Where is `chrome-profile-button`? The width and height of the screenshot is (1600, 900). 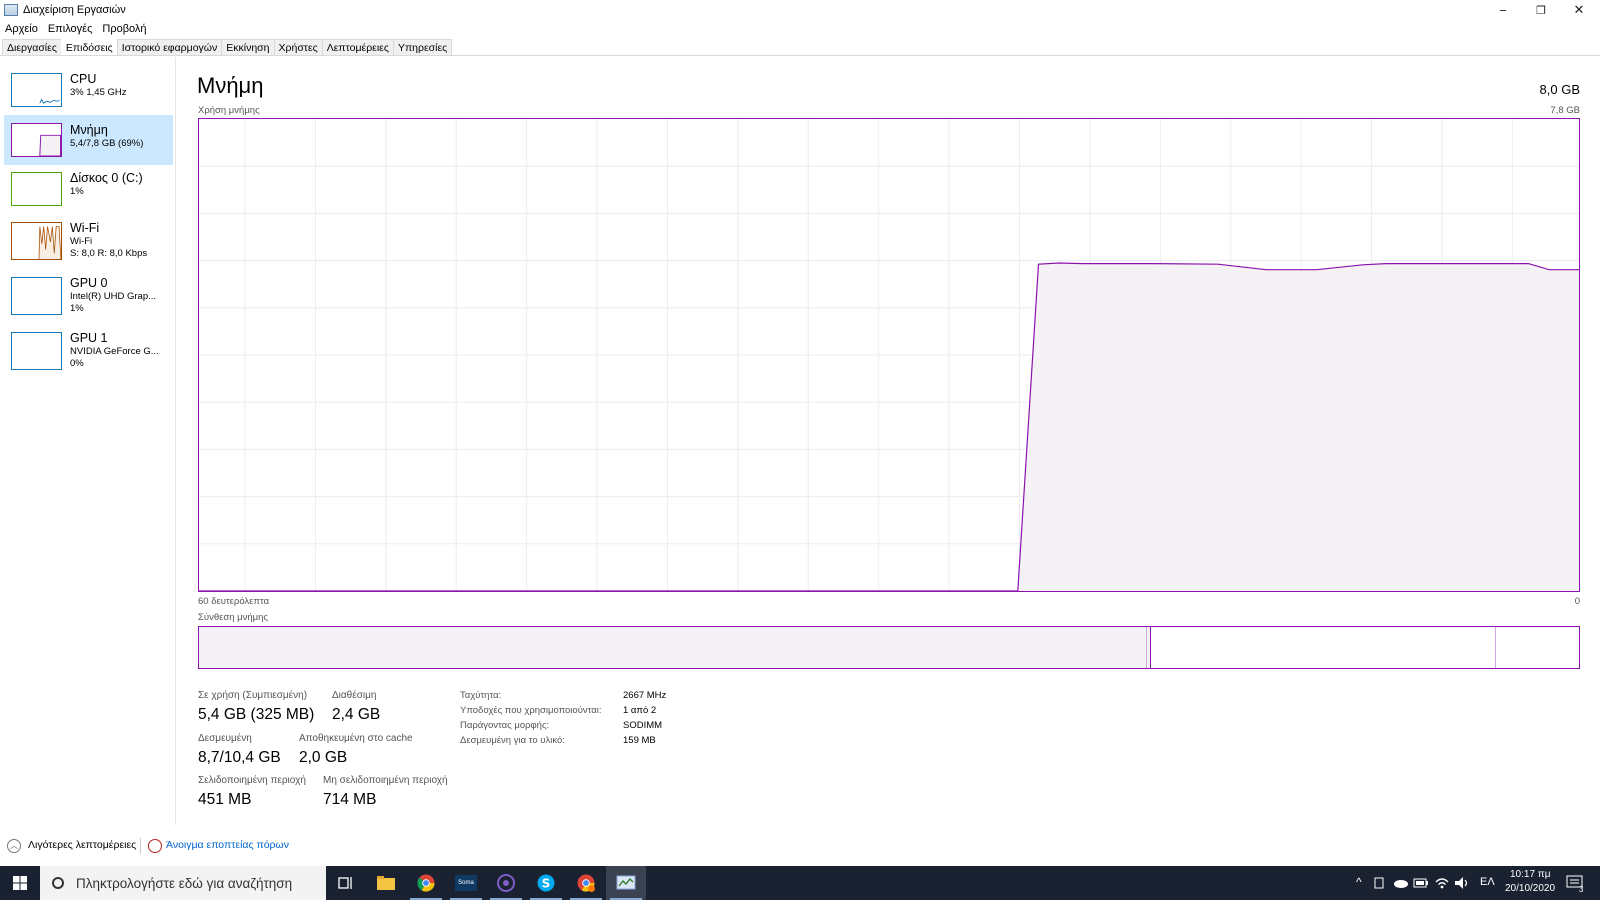
chrome-profile-button is located at coordinates (586, 883).